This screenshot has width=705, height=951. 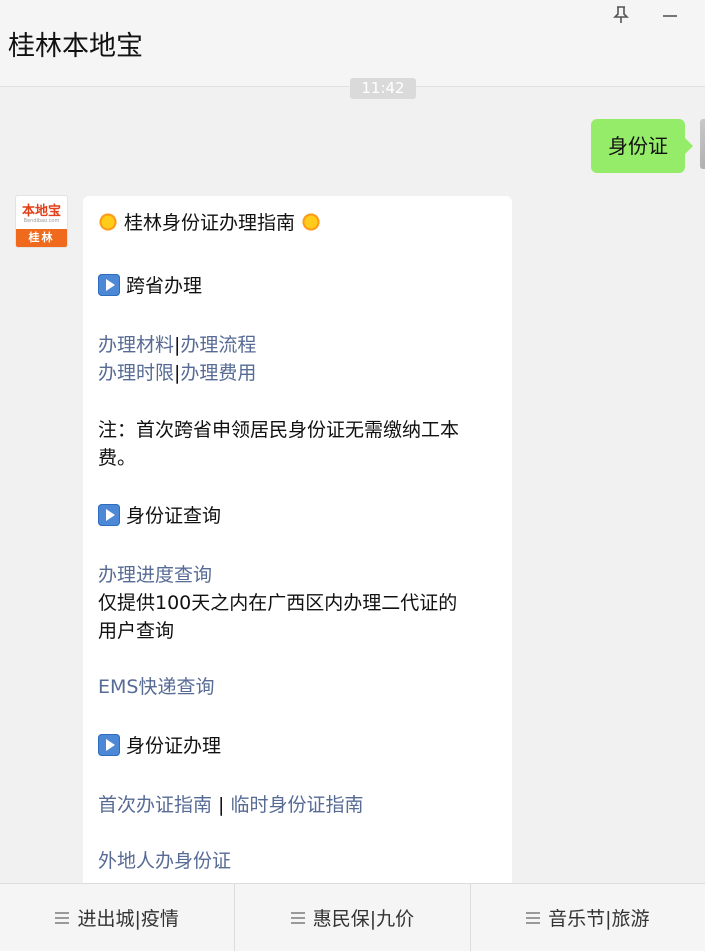 I want to click on note-line-2: 费。, so click(x=117, y=458).